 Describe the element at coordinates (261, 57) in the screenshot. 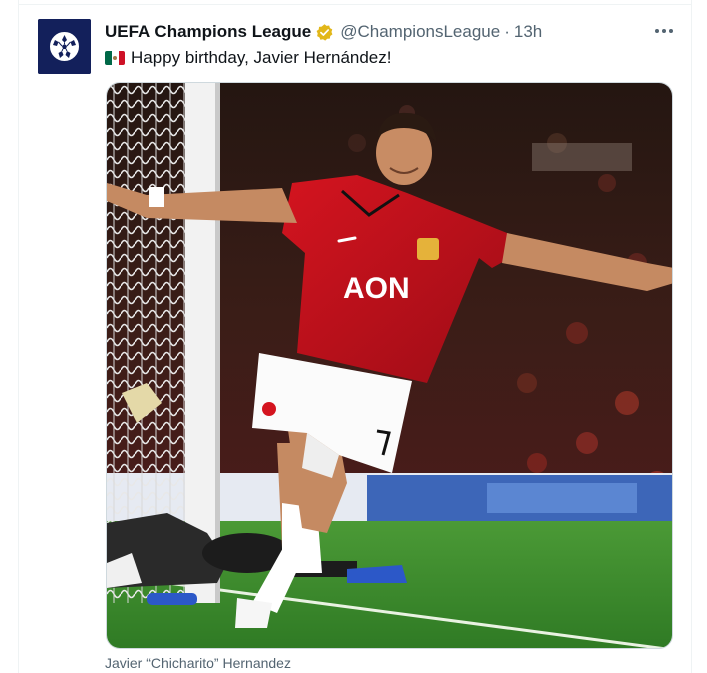

I see `tweet-body: Happy birthday, Javier Hernández!` at that location.